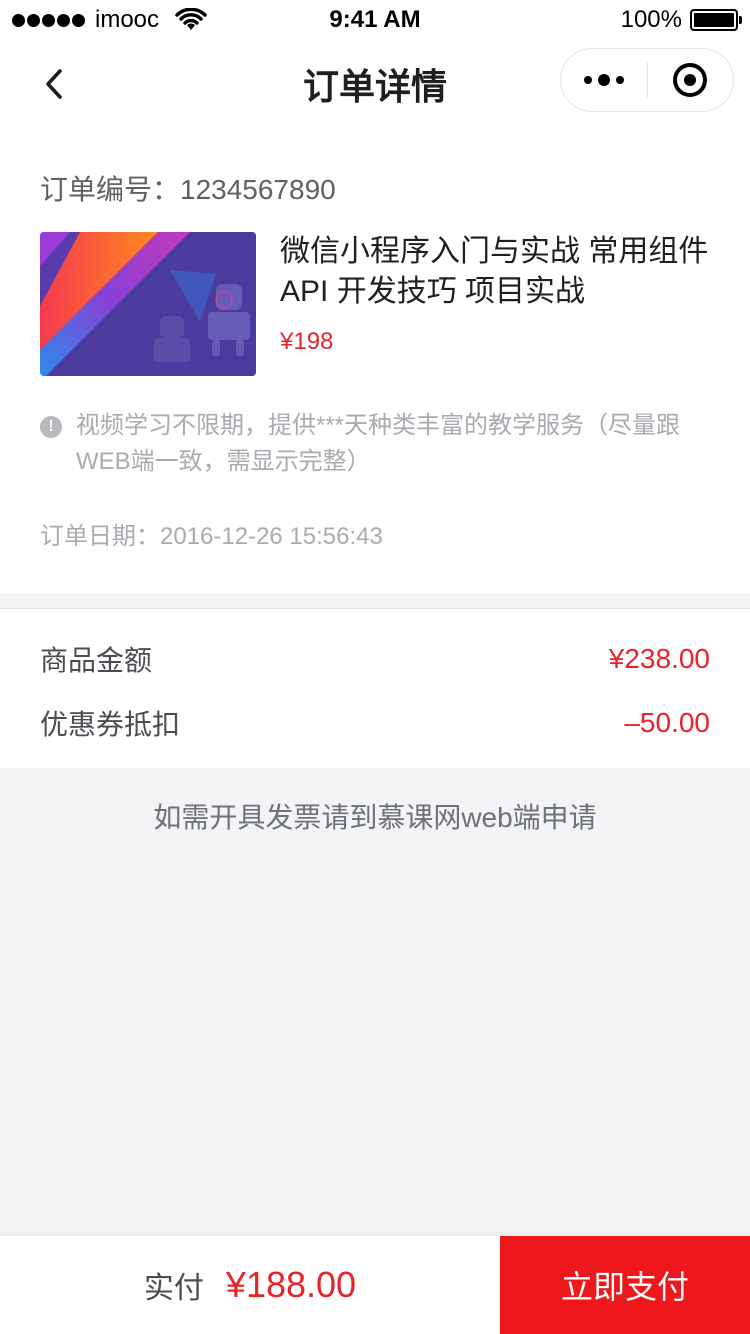 The image size is (750, 1334). I want to click on battery-percent: 100%, so click(651, 19).